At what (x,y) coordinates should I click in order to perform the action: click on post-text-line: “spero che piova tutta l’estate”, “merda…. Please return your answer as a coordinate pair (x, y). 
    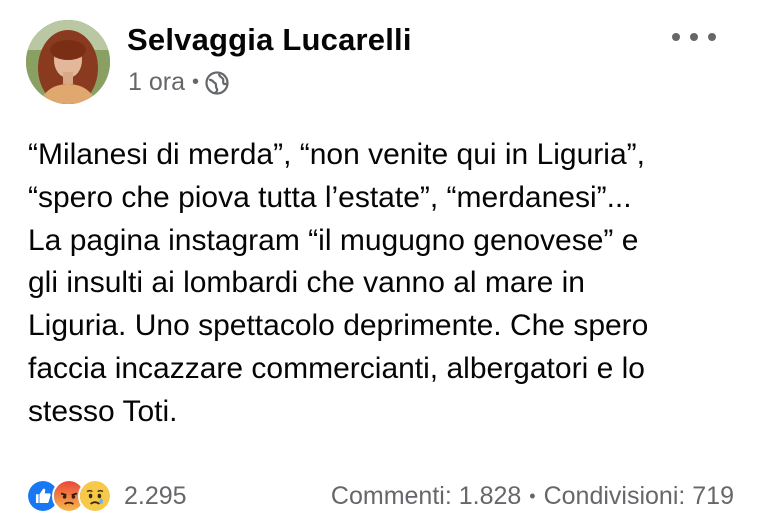
    Looking at the image, I should click on (330, 197).